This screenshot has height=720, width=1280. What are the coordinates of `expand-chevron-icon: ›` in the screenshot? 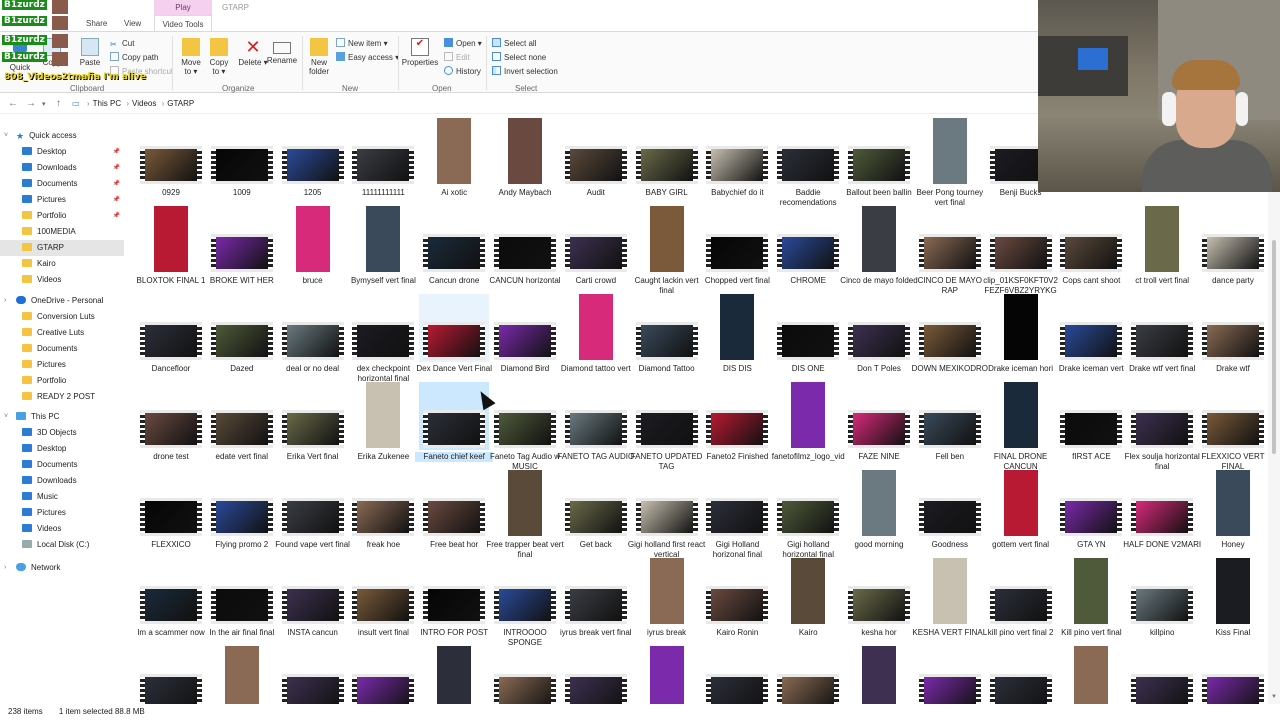 It's located at (5, 568).